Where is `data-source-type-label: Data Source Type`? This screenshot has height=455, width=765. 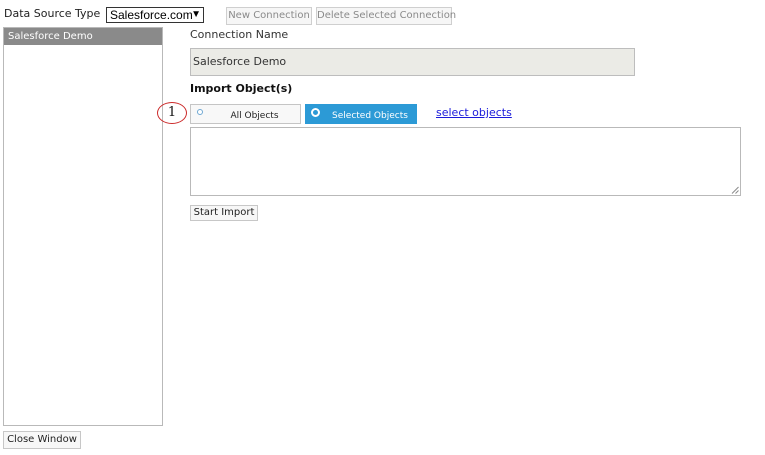
data-source-type-label: Data Source Type is located at coordinates (52, 13).